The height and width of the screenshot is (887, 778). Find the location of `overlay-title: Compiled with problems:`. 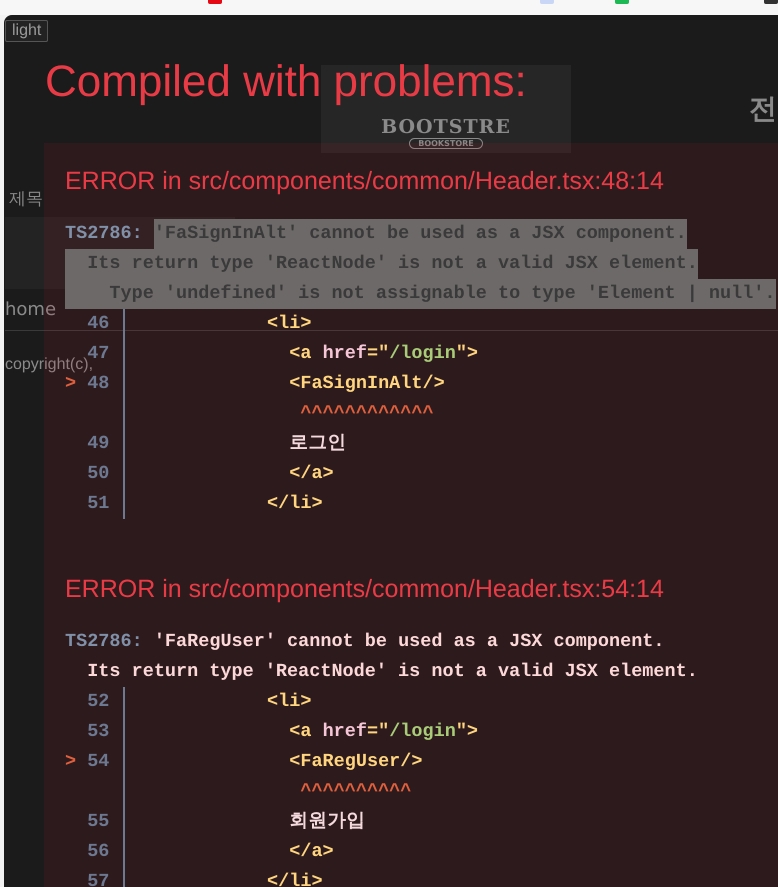

overlay-title: Compiled with problems: is located at coordinates (286, 82).